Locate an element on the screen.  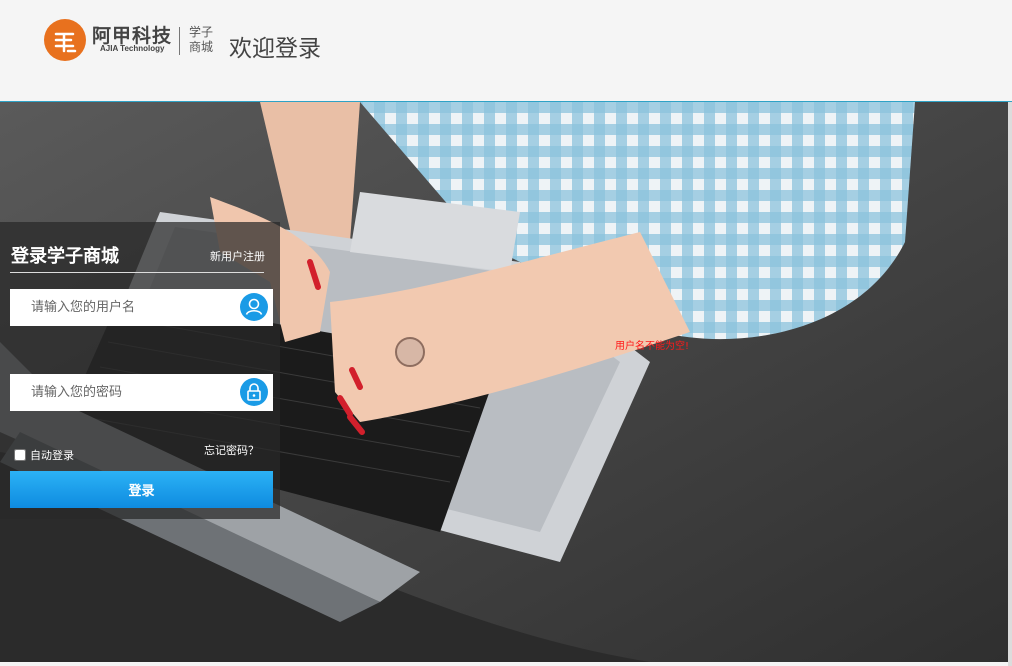
forgot-password-link: 忘记密码？ is located at coordinates (231, 450).